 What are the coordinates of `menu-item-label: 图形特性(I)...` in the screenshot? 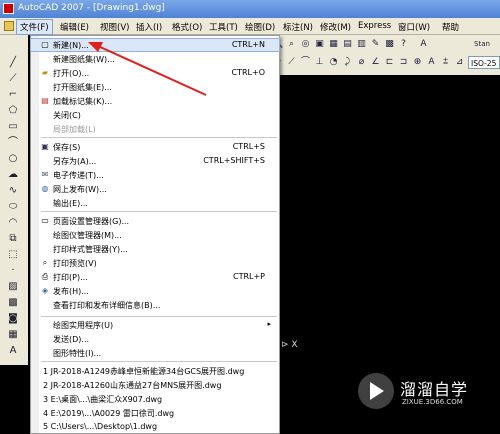 It's located at (77, 353).